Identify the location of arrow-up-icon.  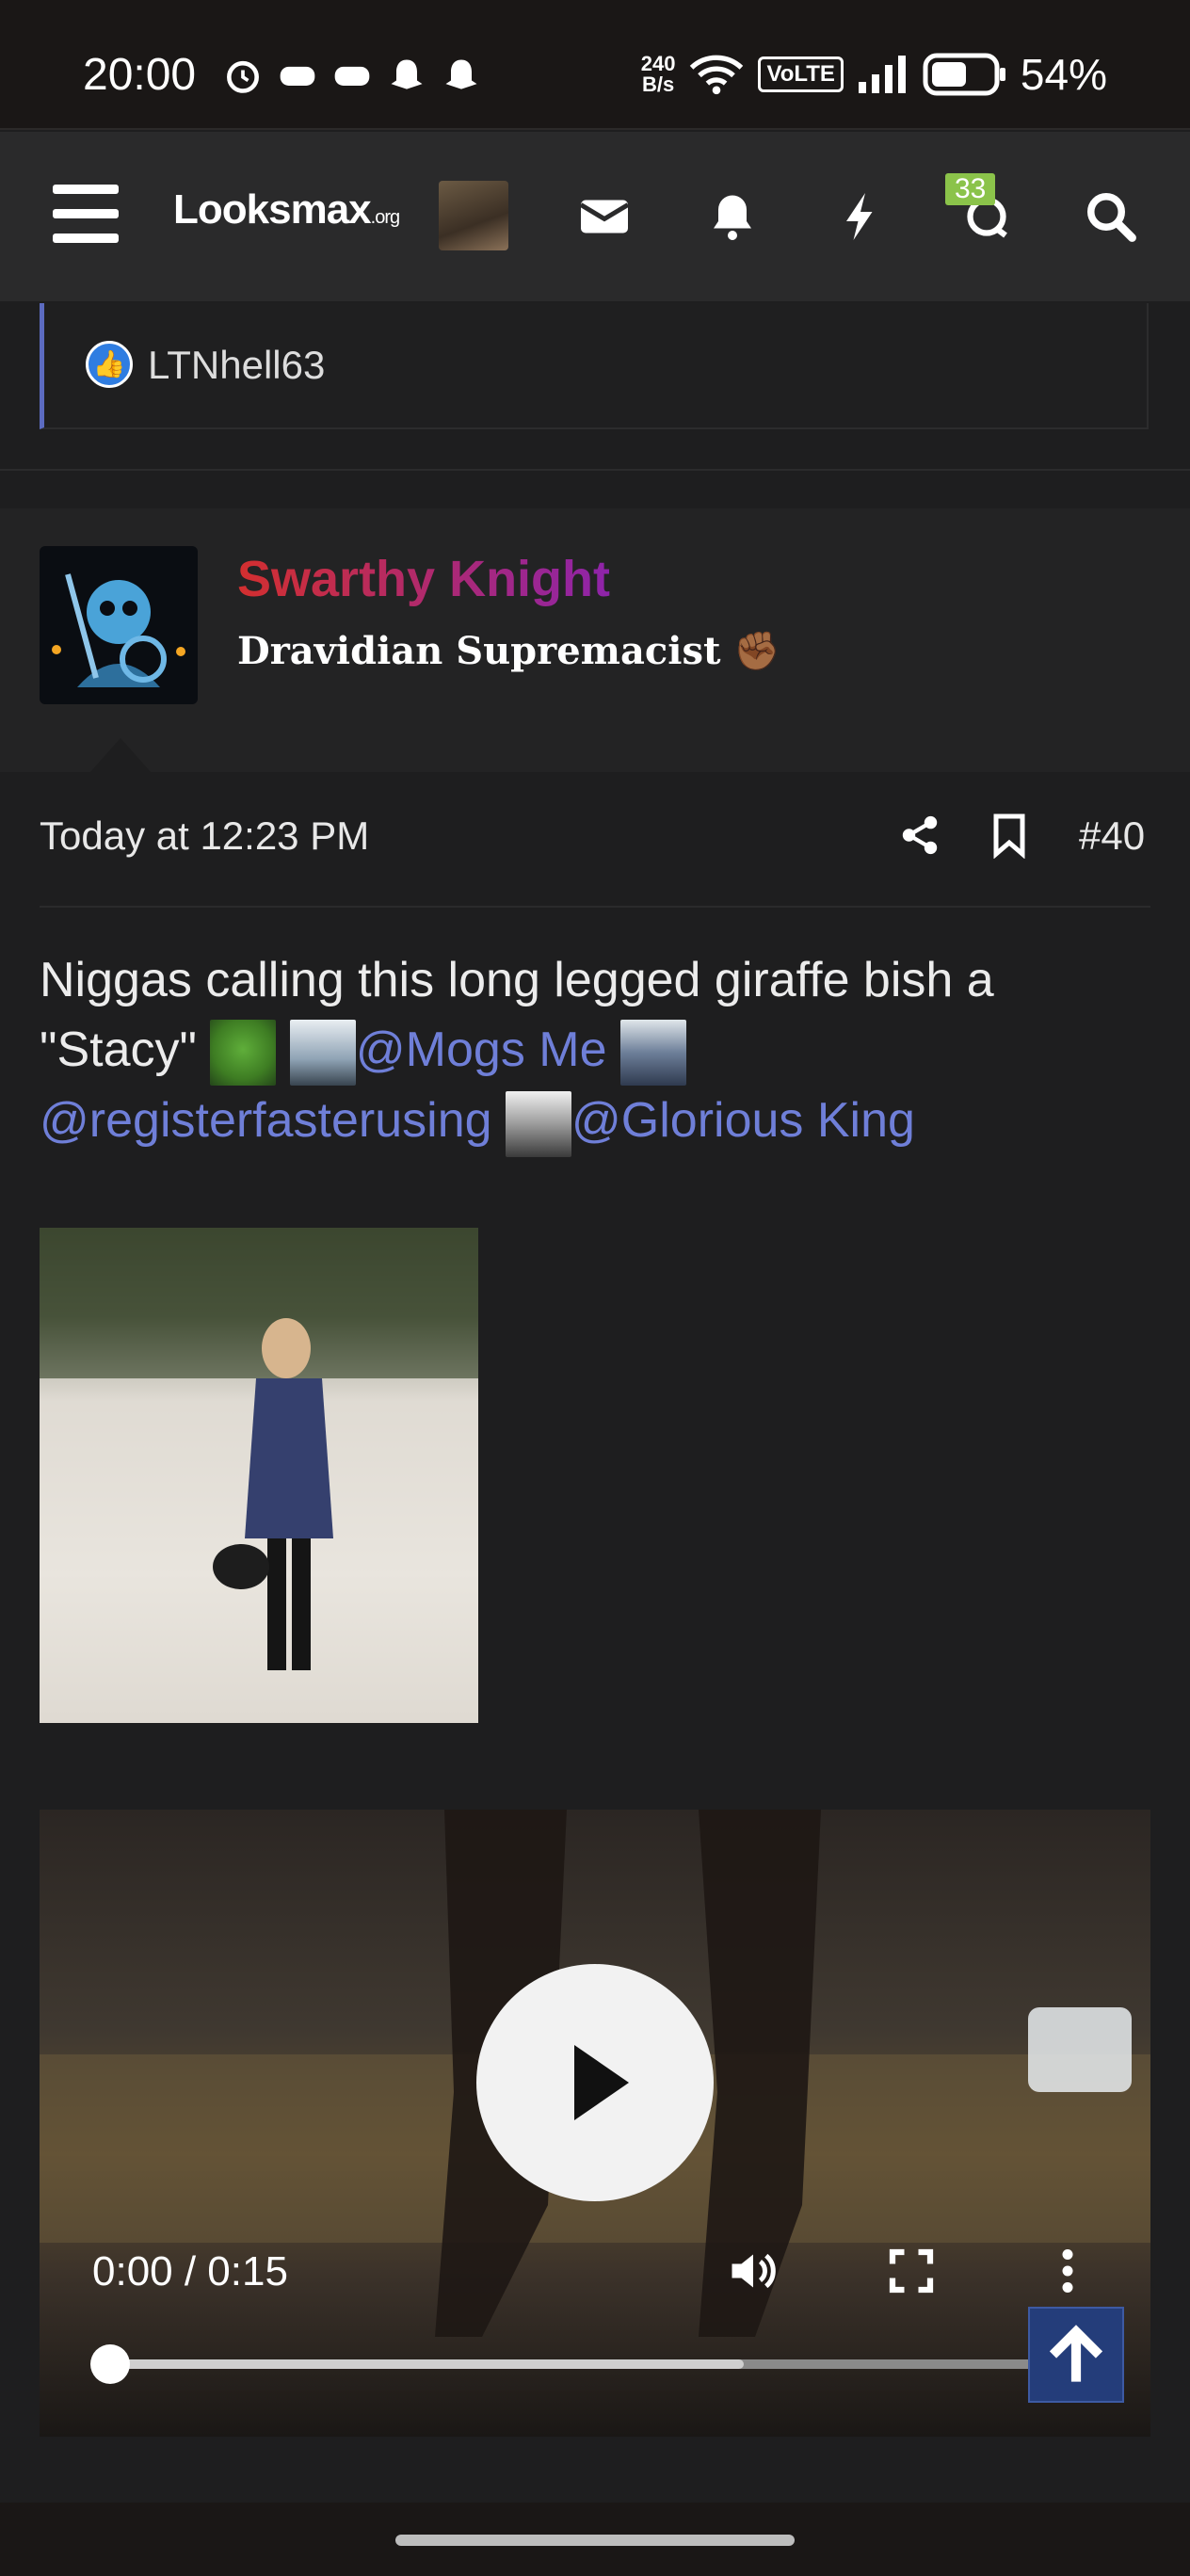
(1076, 2353).